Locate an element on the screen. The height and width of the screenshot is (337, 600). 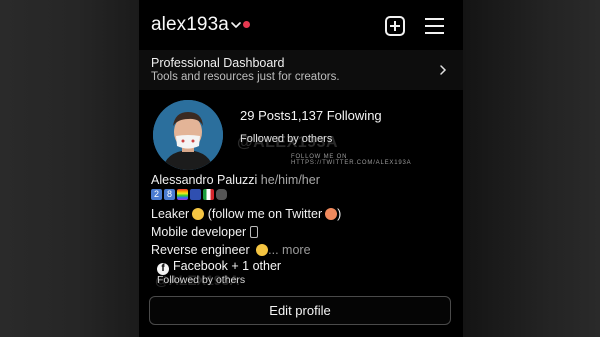
eu-flag-icon is located at coordinates (195, 194).